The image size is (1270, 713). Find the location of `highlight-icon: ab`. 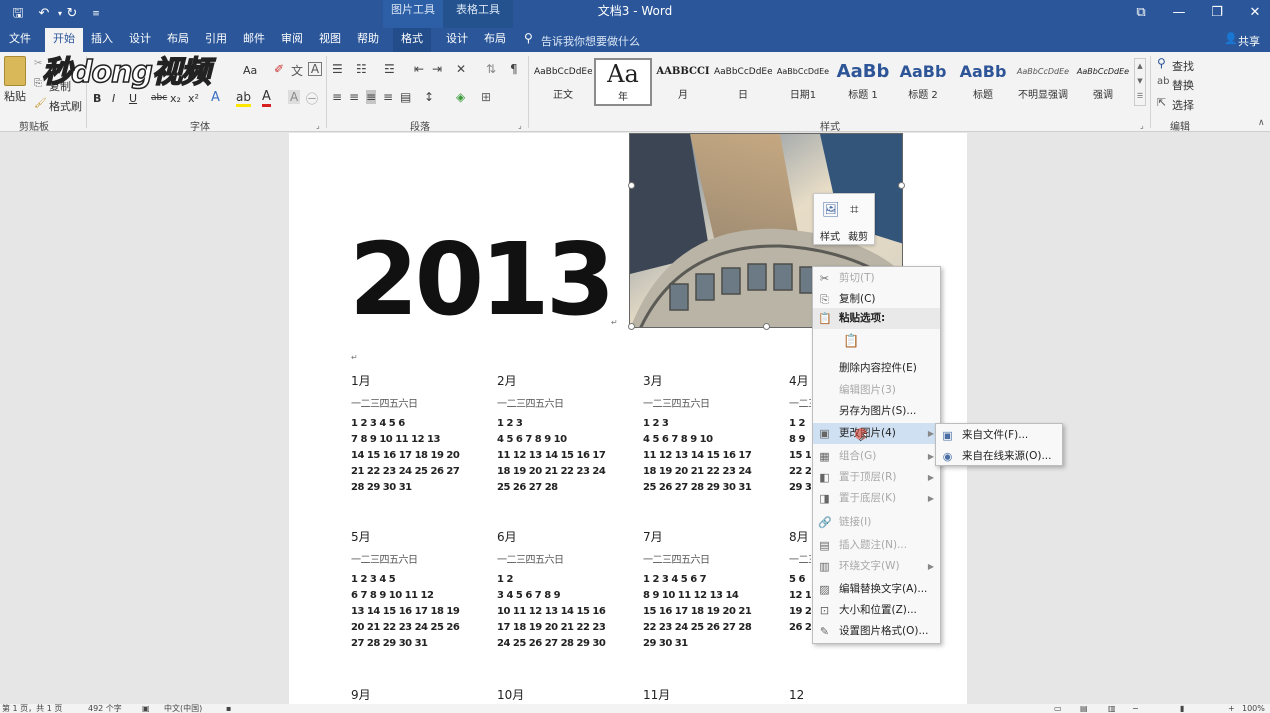

highlight-icon: ab is located at coordinates (243, 98).